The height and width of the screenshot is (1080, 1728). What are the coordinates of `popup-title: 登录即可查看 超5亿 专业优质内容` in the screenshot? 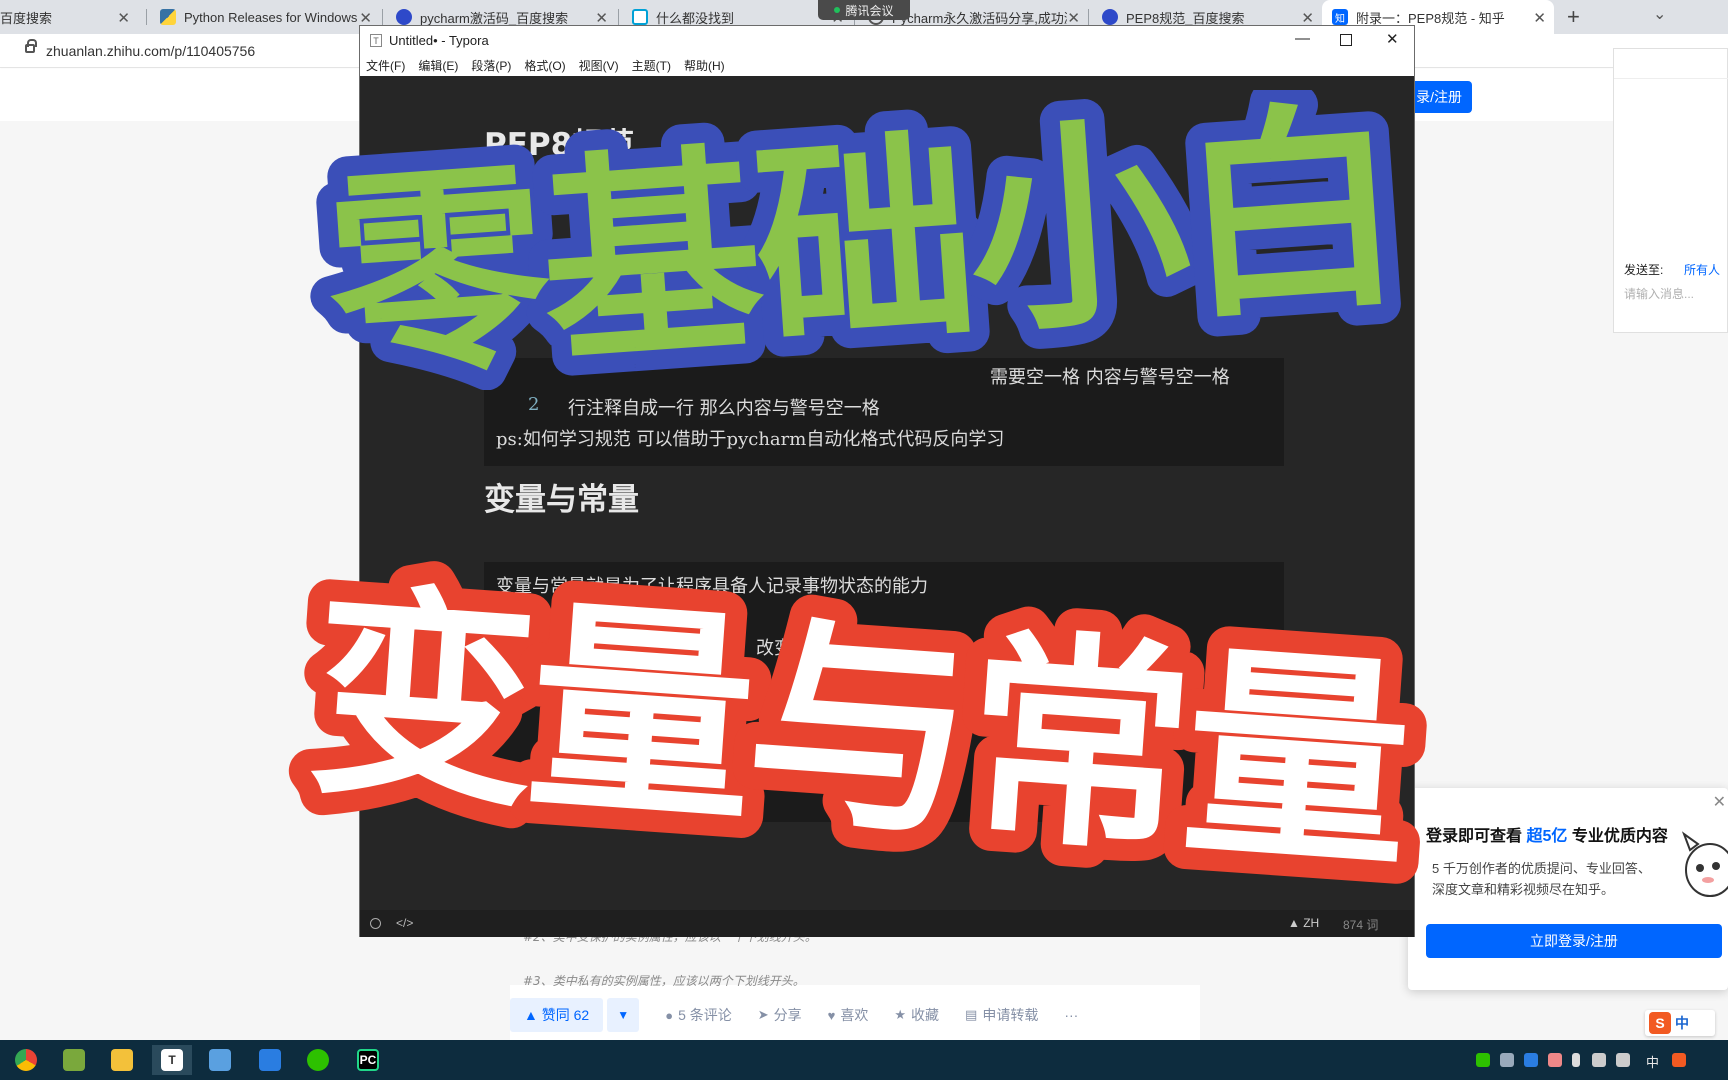 It's located at (1547, 836).